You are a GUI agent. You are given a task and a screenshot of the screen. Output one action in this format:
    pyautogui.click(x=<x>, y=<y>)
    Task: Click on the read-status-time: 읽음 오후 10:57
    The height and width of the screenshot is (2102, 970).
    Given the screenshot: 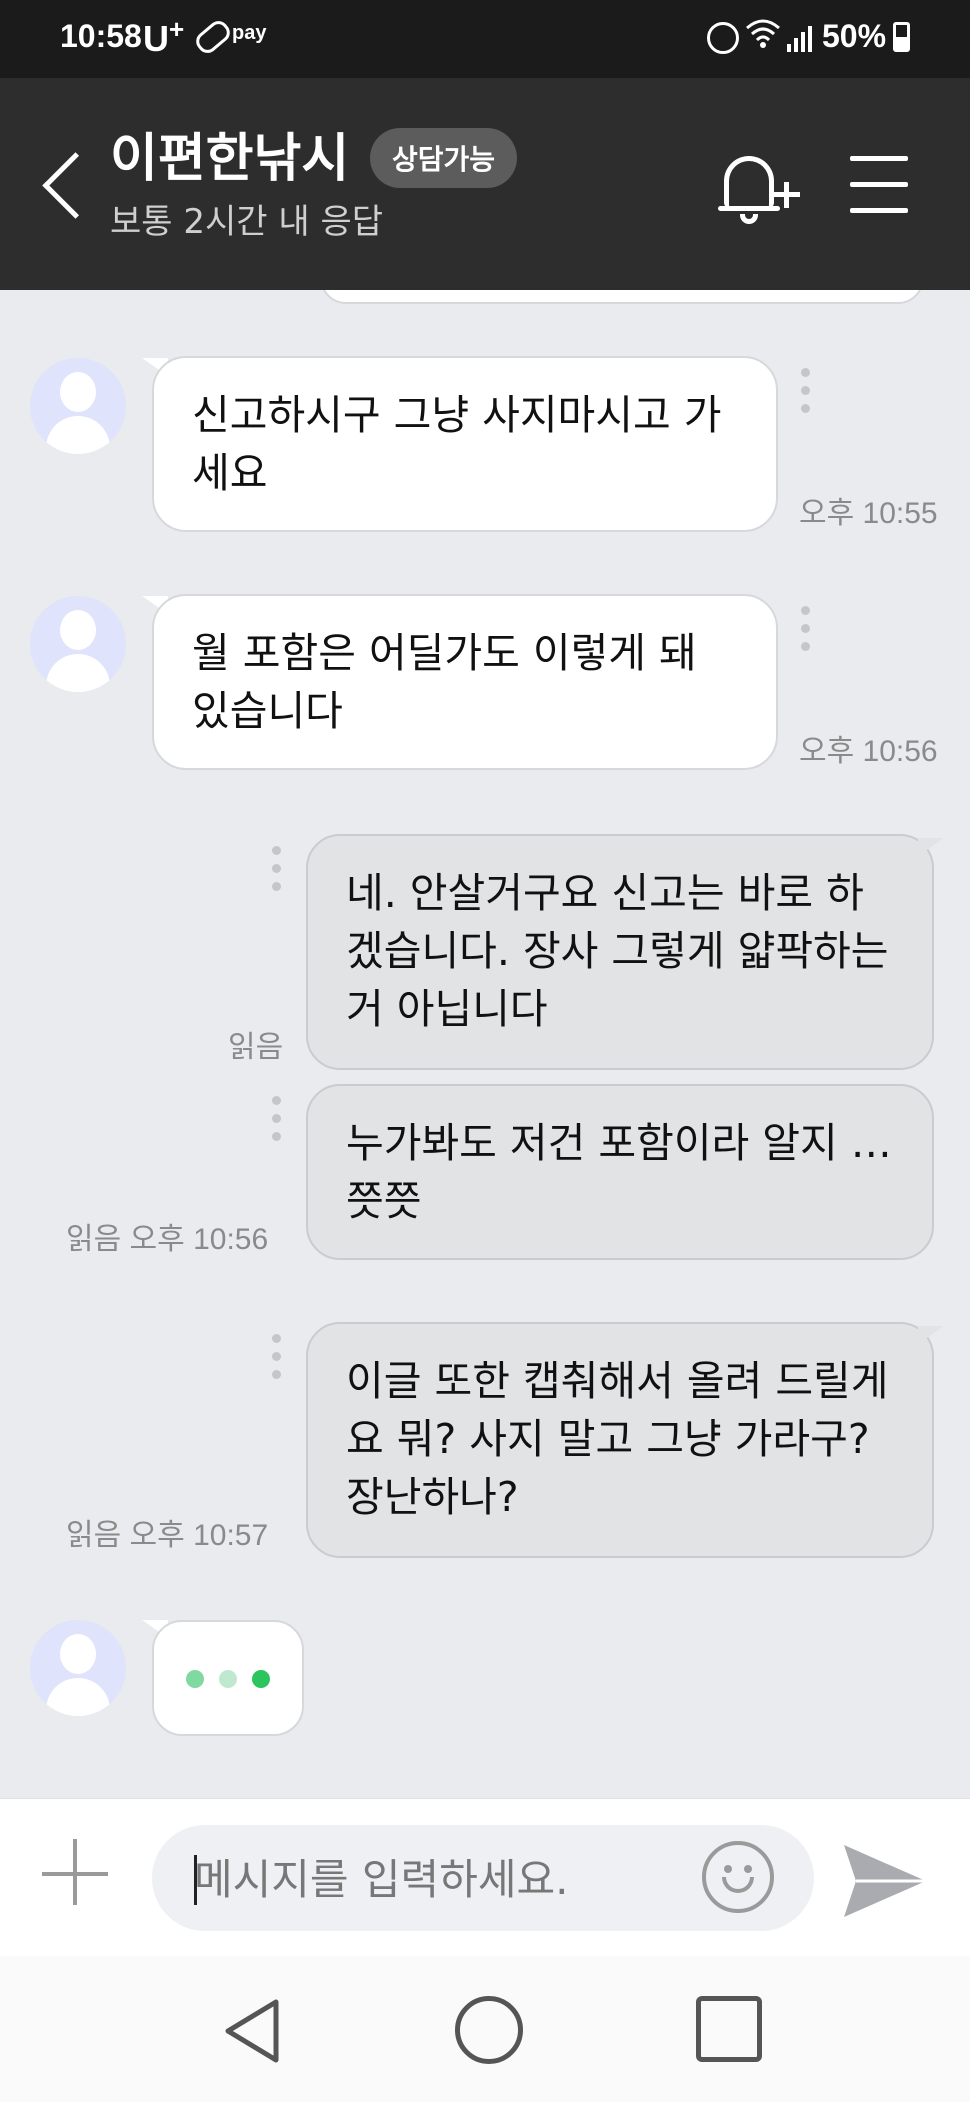 What is the action you would take?
    pyautogui.click(x=167, y=1535)
    